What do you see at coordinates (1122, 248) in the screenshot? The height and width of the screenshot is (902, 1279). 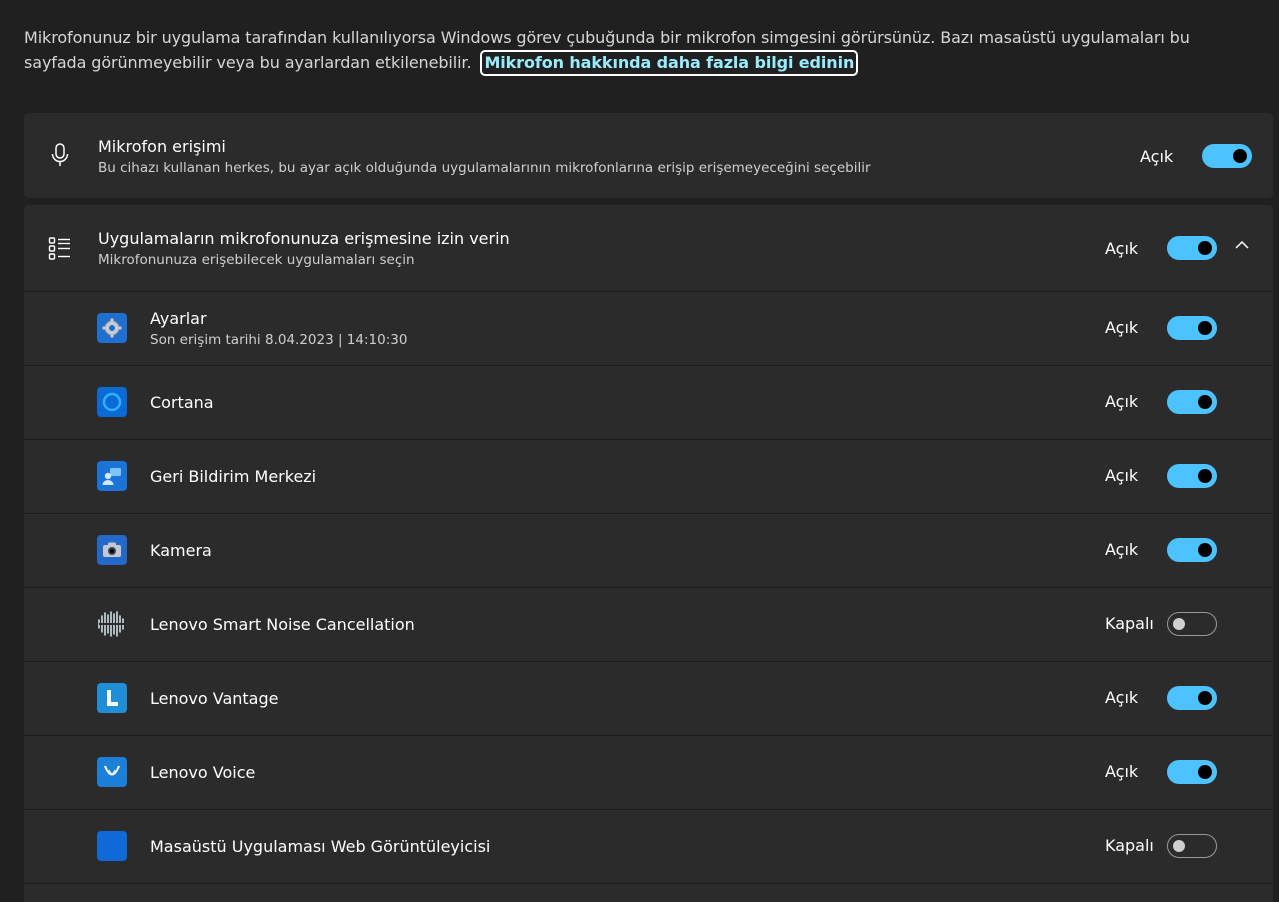 I see `apps-access-state: Açık` at bounding box center [1122, 248].